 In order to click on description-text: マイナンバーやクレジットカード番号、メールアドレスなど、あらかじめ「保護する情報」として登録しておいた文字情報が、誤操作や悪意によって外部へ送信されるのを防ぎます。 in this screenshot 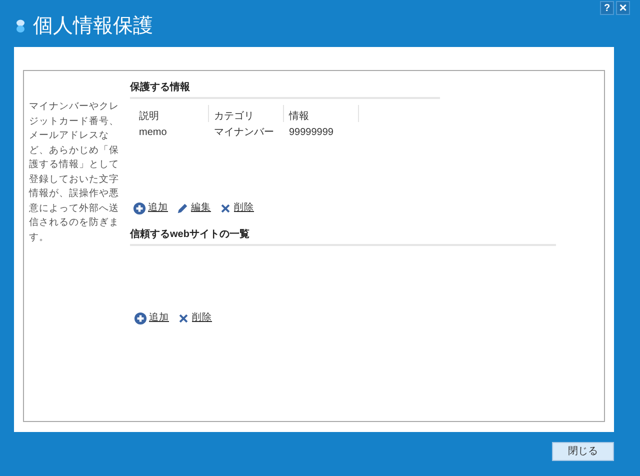, I will do `click(74, 172)`.